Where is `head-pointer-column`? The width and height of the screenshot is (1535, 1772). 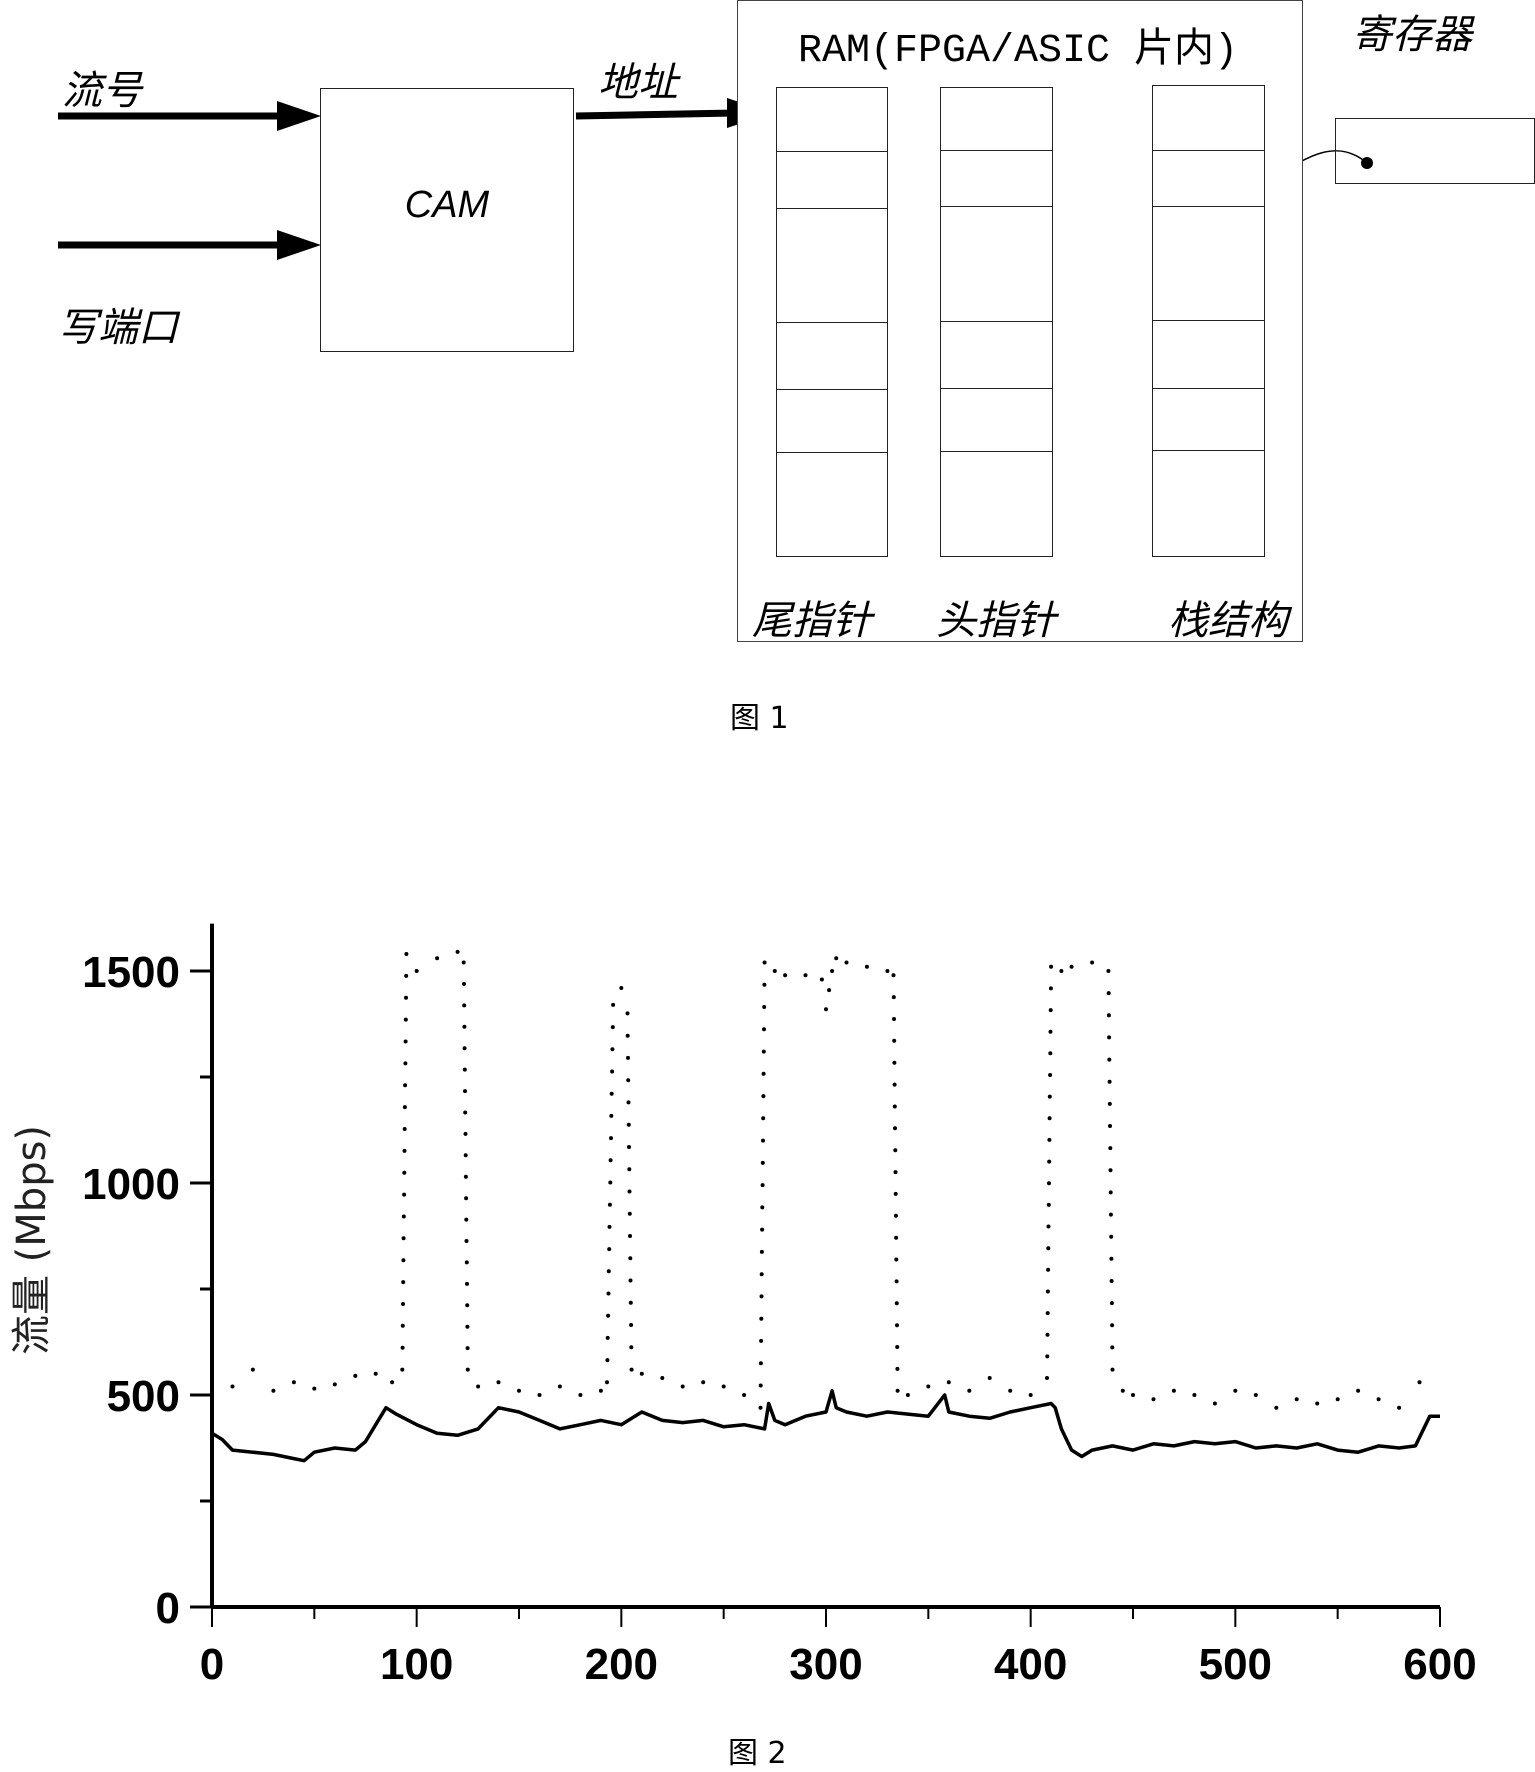
head-pointer-column is located at coordinates (996, 322).